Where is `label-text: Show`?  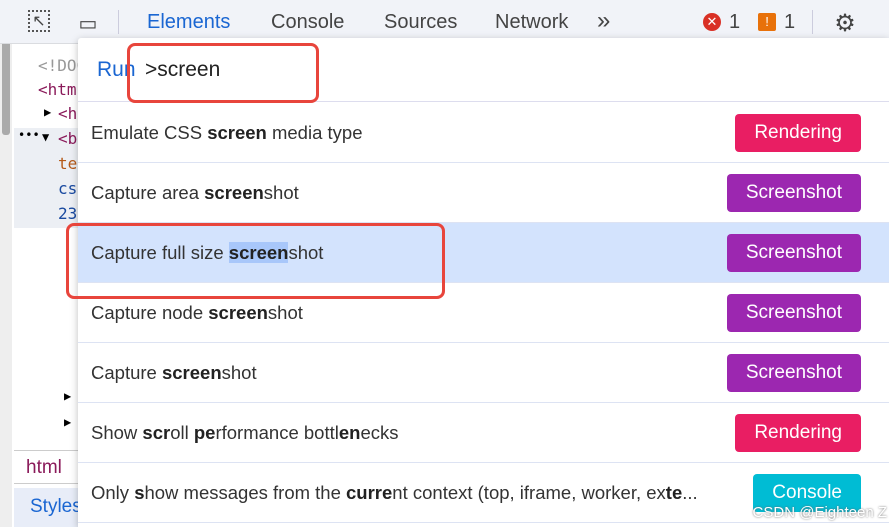 label-text: Show is located at coordinates (117, 432).